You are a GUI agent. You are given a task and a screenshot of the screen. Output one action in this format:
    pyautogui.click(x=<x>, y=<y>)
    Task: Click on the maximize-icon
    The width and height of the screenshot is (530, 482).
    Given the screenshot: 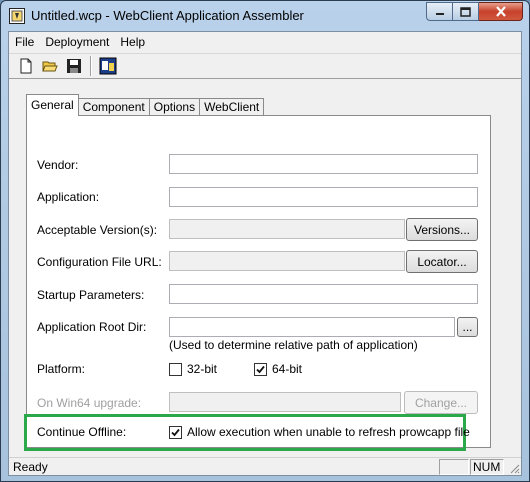 What is the action you would take?
    pyautogui.click(x=465, y=11)
    